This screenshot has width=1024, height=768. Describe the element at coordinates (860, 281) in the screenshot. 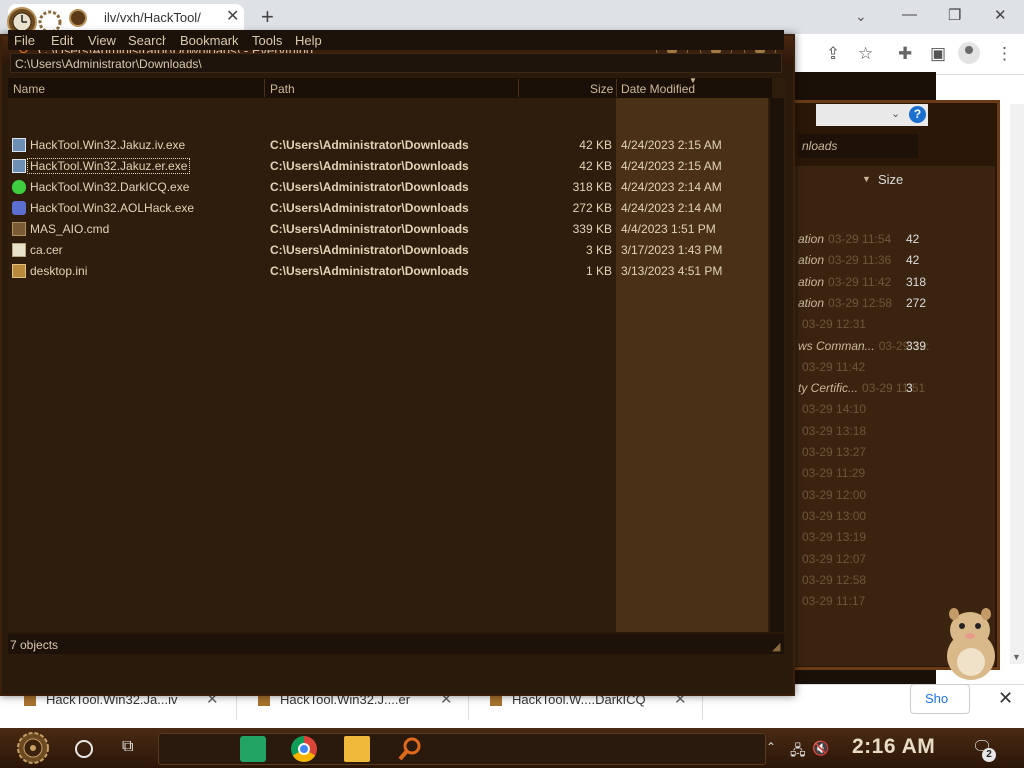

I see `background-row-date: 03-29 11:42` at that location.